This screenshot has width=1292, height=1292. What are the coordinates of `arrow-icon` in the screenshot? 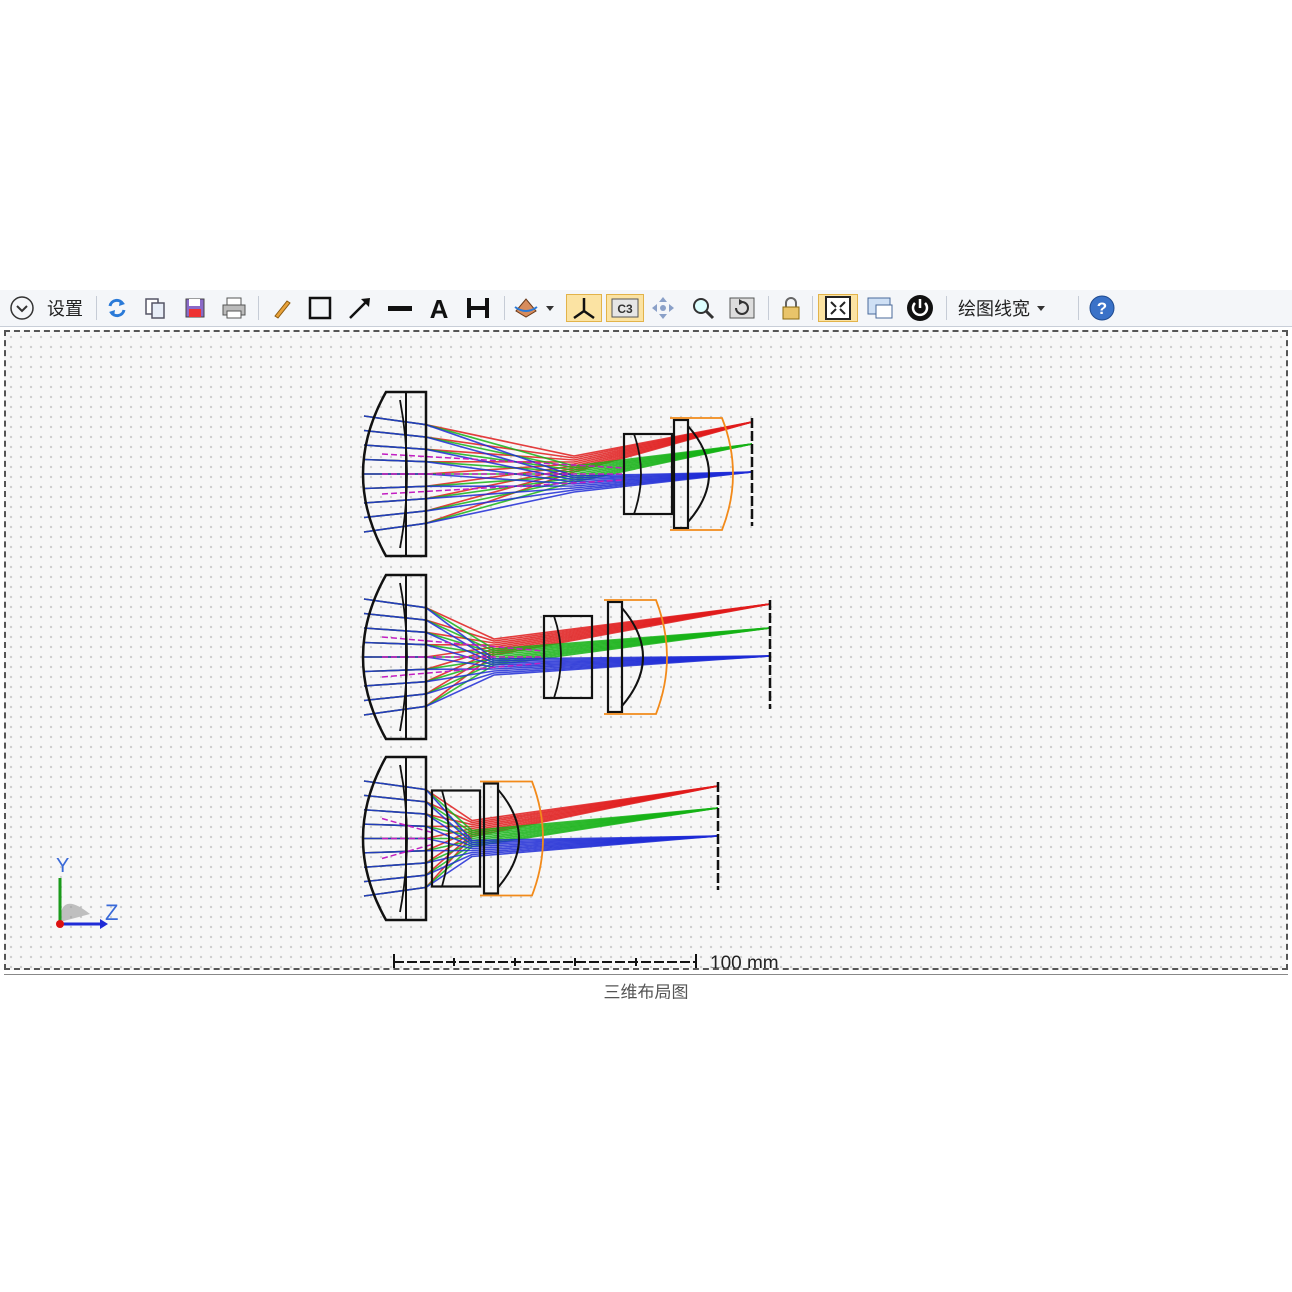 It's located at (359, 308).